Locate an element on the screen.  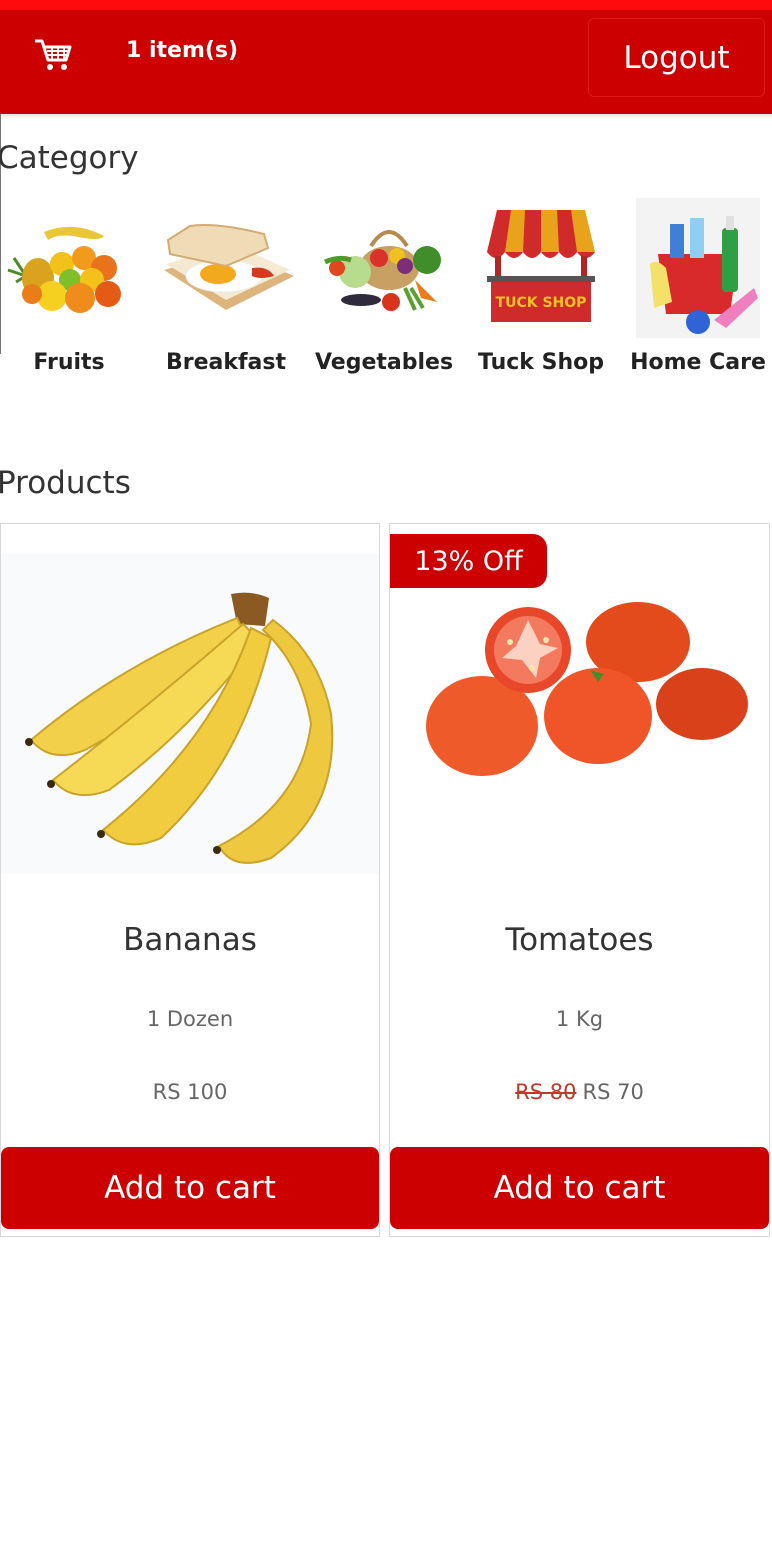
svg-text: TUCK SHOP is located at coordinates (541, 303).